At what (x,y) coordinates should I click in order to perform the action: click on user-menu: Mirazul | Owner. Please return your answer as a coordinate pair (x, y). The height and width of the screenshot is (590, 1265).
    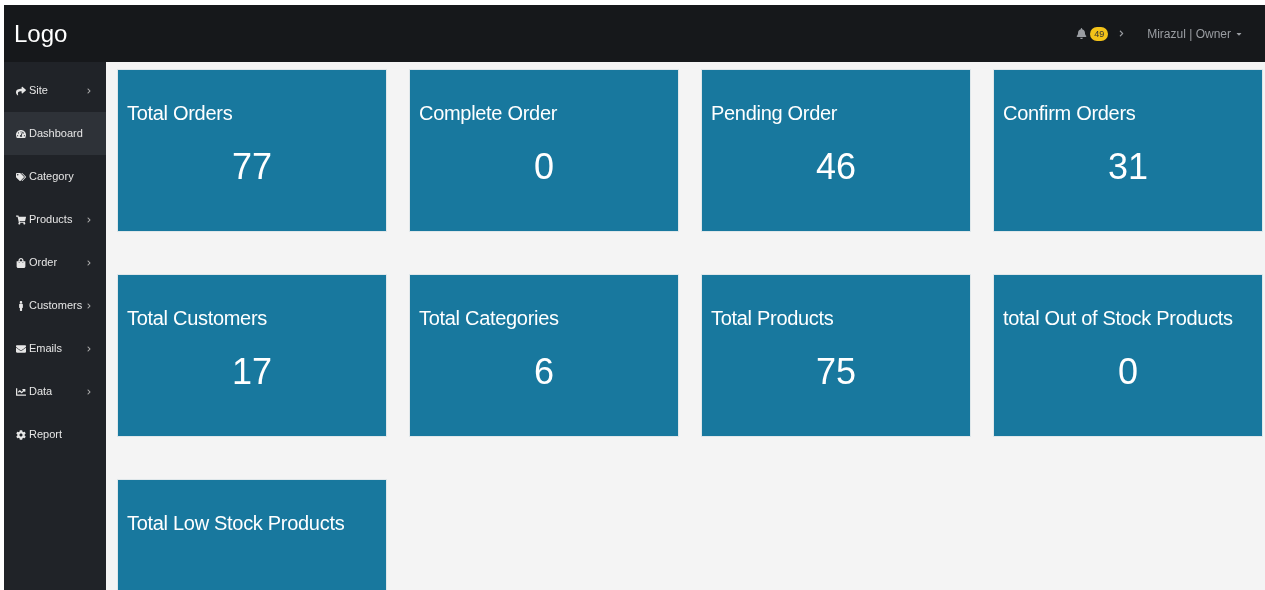
    Looking at the image, I should click on (1189, 33).